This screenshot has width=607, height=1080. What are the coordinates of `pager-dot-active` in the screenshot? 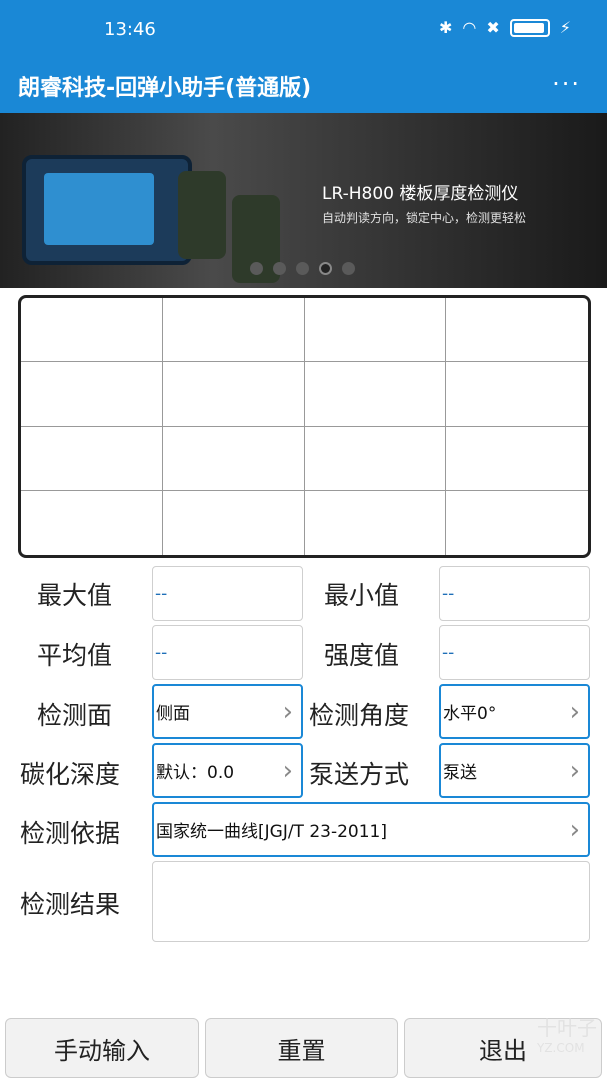 It's located at (325, 268).